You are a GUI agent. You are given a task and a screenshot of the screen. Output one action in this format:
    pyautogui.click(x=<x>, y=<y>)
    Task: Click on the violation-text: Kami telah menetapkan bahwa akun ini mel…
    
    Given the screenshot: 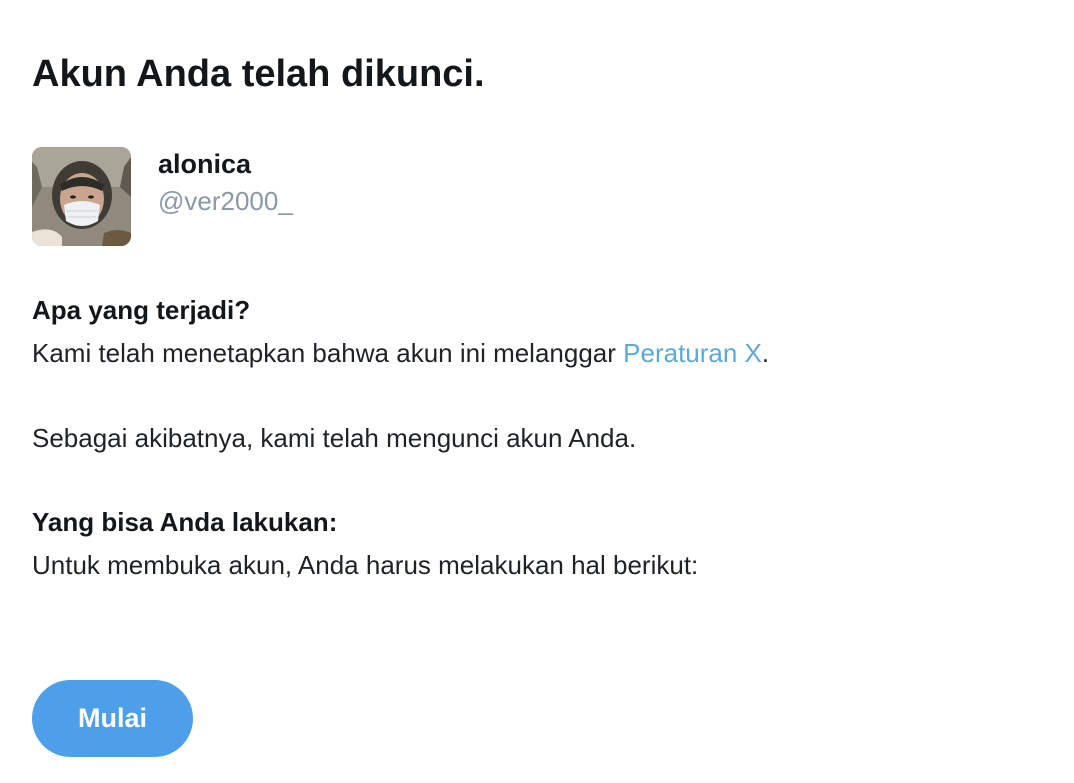 What is the action you would take?
    pyautogui.click(x=328, y=353)
    